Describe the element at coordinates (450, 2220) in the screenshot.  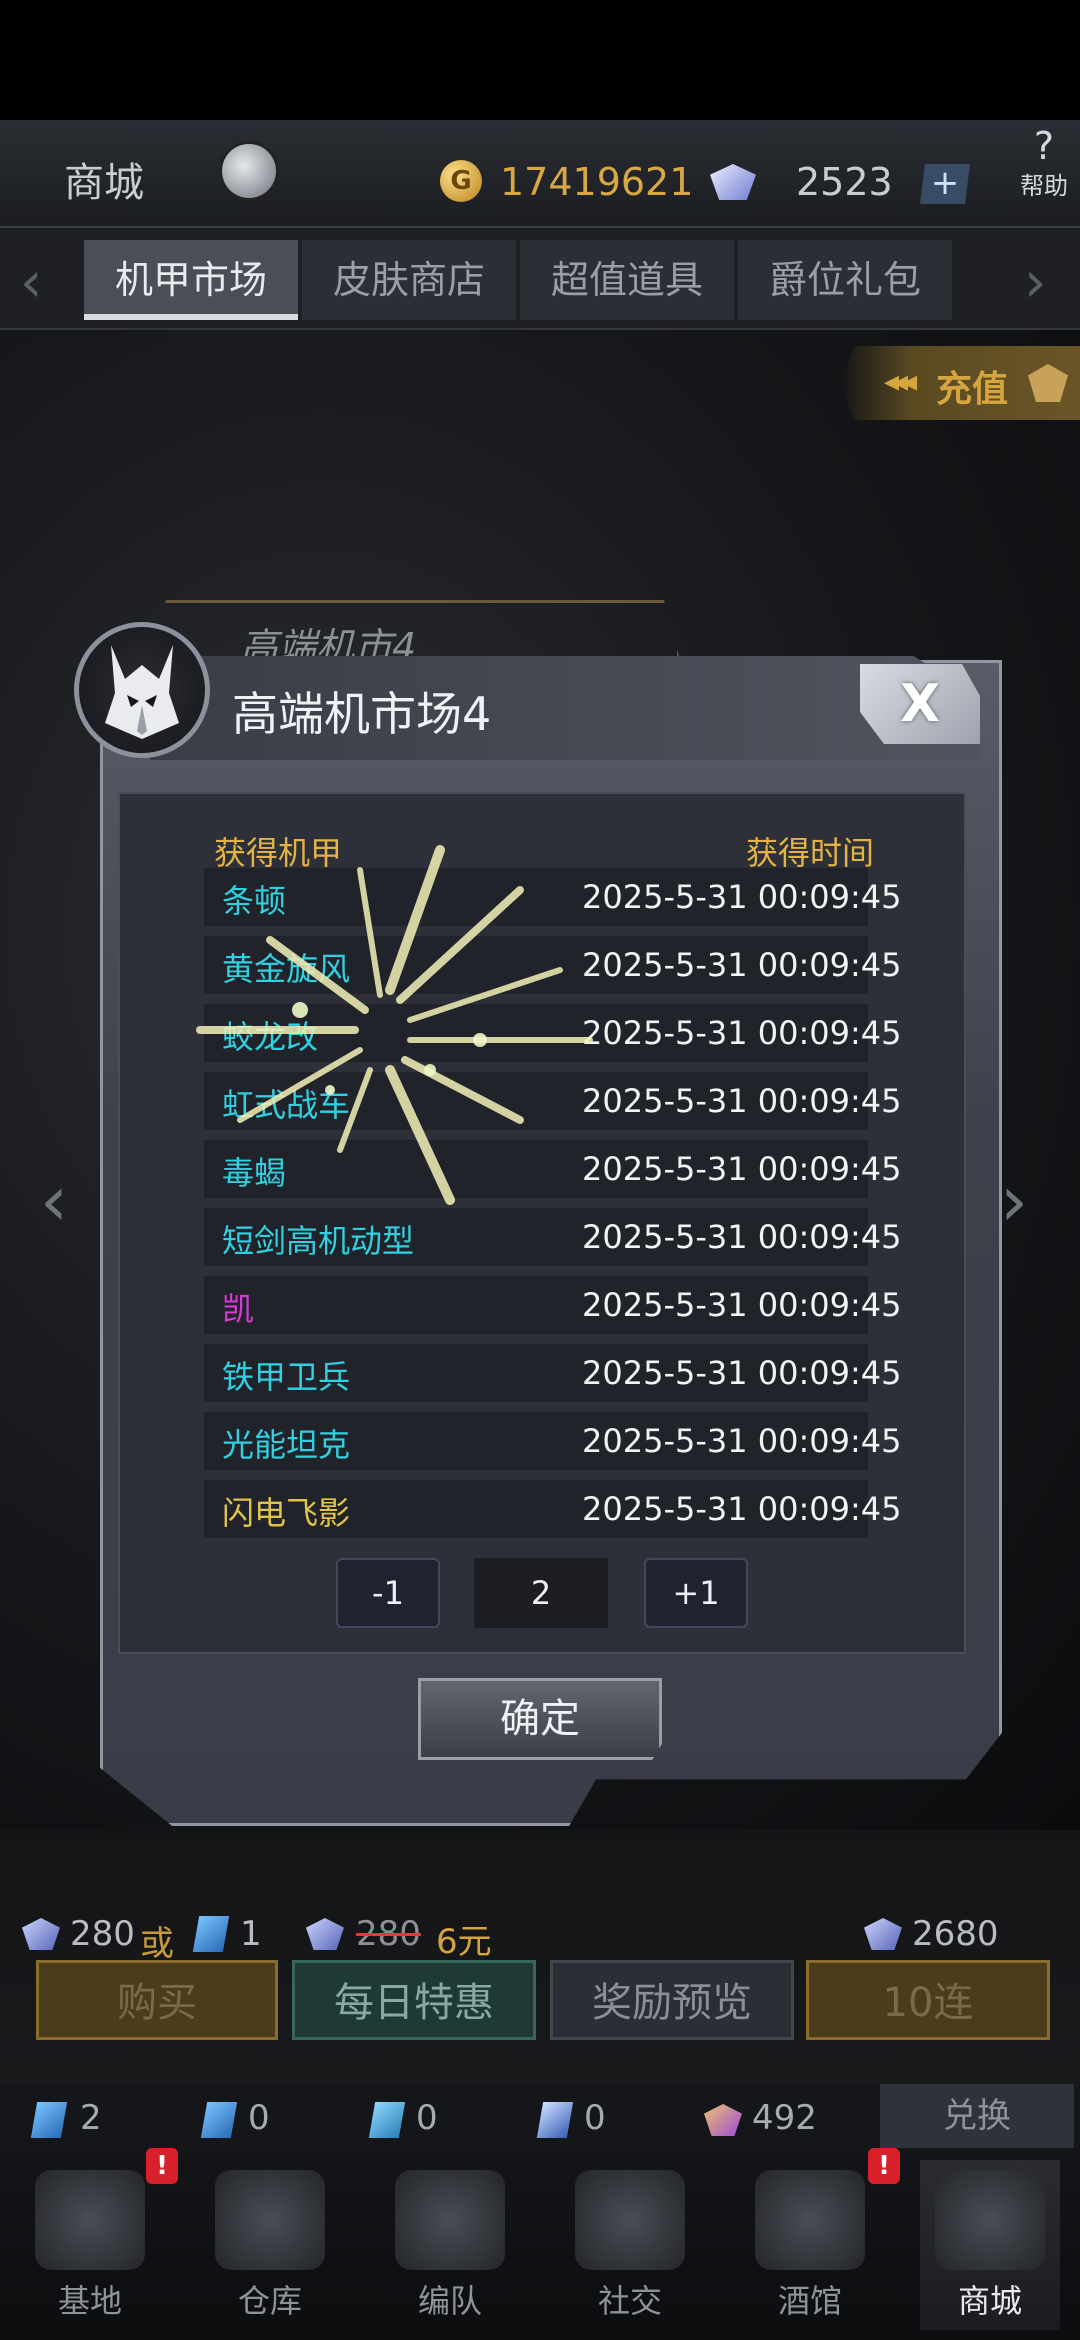
I see `helmet-icon` at that location.